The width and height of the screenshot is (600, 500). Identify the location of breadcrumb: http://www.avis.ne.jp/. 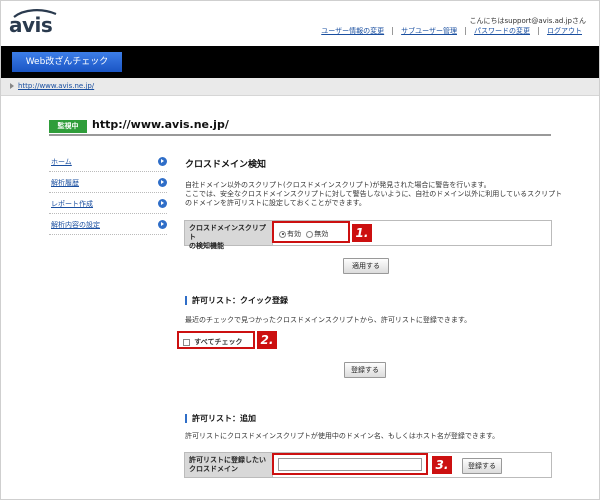
(300, 87).